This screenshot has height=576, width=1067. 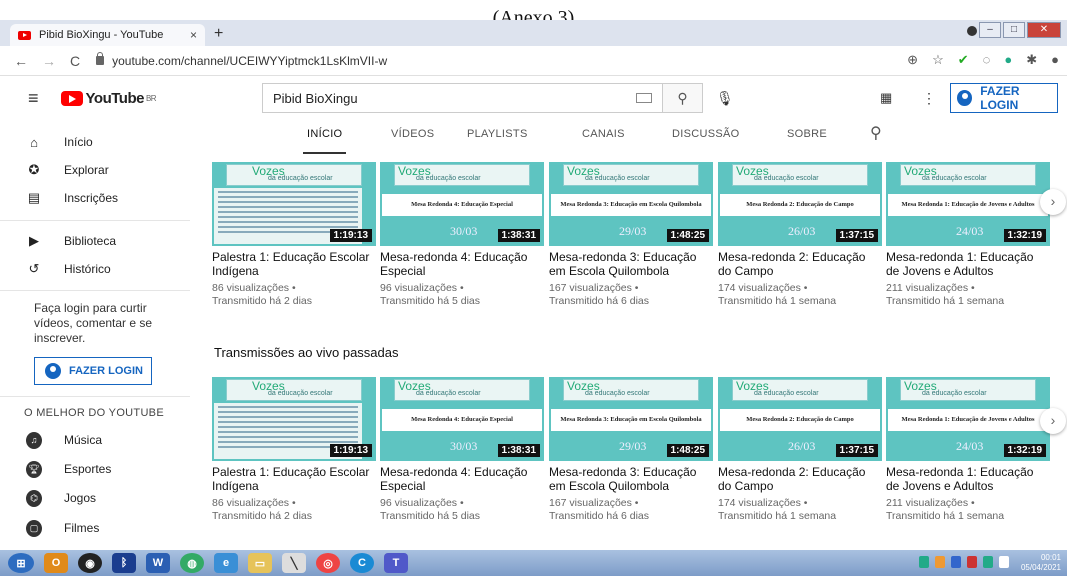 I want to click on video-views: 211 visualizações •, so click(x=930, y=503).